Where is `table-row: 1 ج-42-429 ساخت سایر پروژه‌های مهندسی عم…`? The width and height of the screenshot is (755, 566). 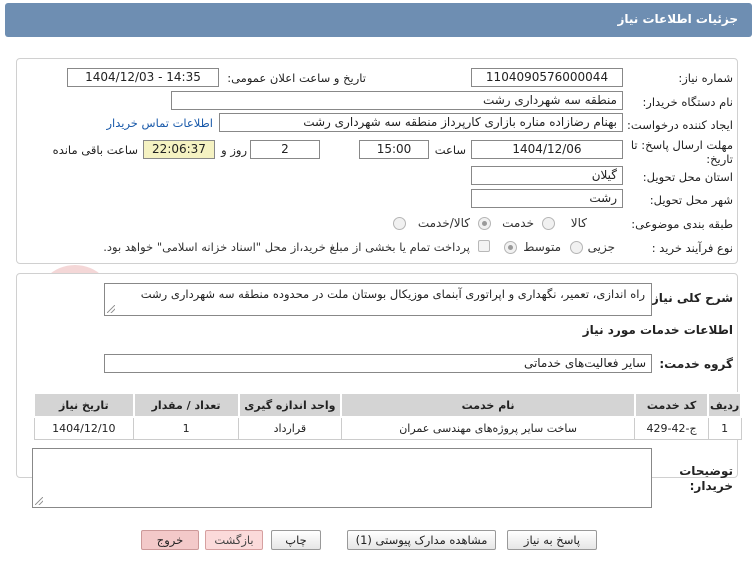 table-row: 1 ج-42-429 ساخت سایر پروژه‌های مهندسی عم… is located at coordinates (387, 428).